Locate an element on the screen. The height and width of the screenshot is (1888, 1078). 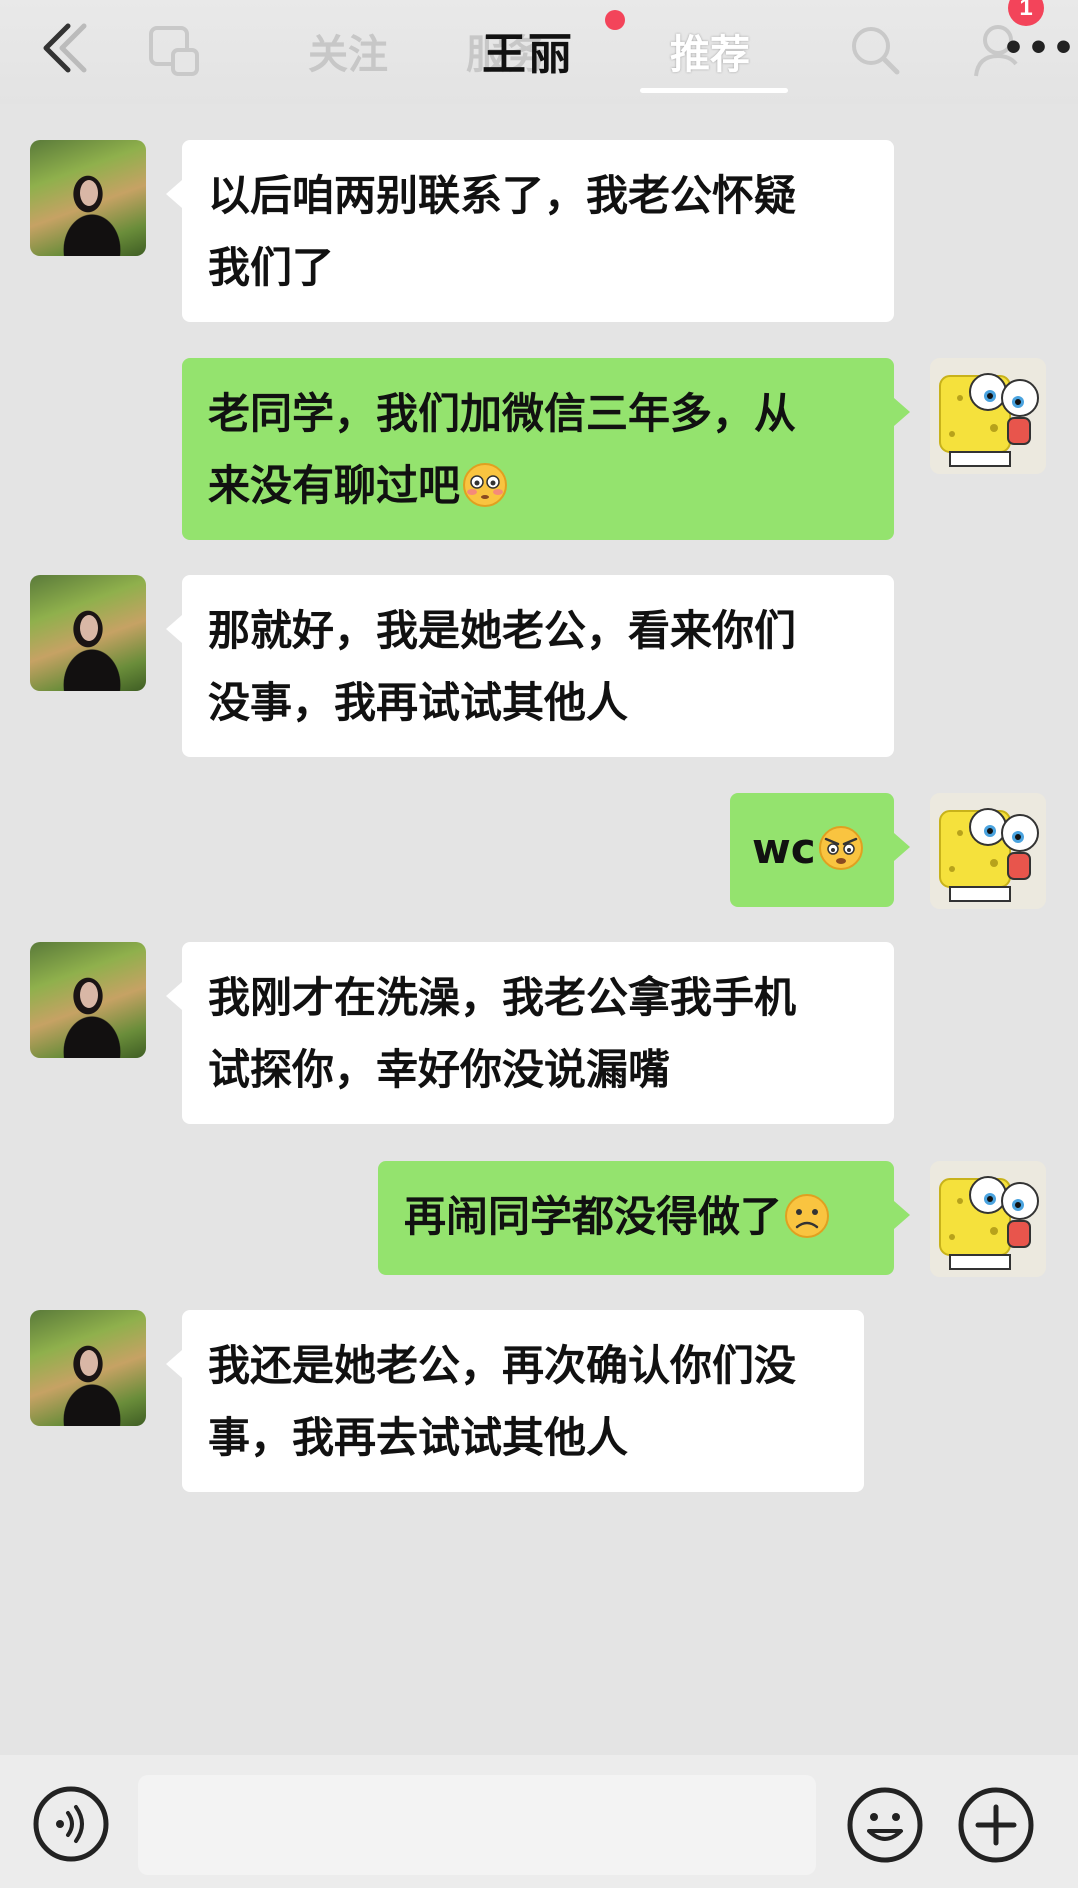
window-icon is located at coordinates (175, 50).